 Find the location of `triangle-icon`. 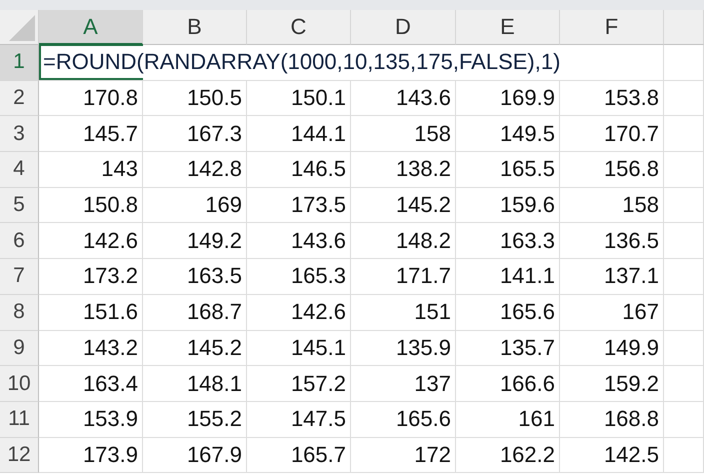

triangle-icon is located at coordinates (22, 28).